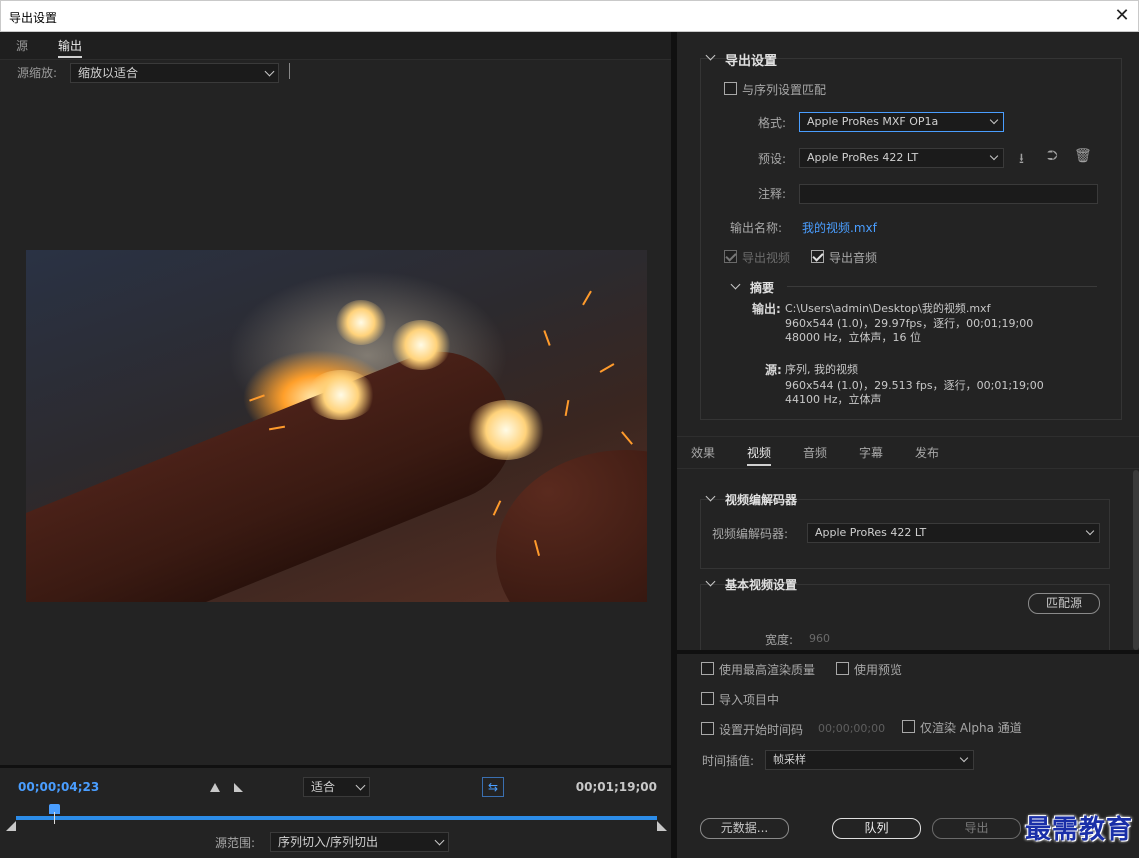 This screenshot has width=1139, height=858. What do you see at coordinates (908, 726) in the screenshot?
I see `render-alpha-checkbox` at bounding box center [908, 726].